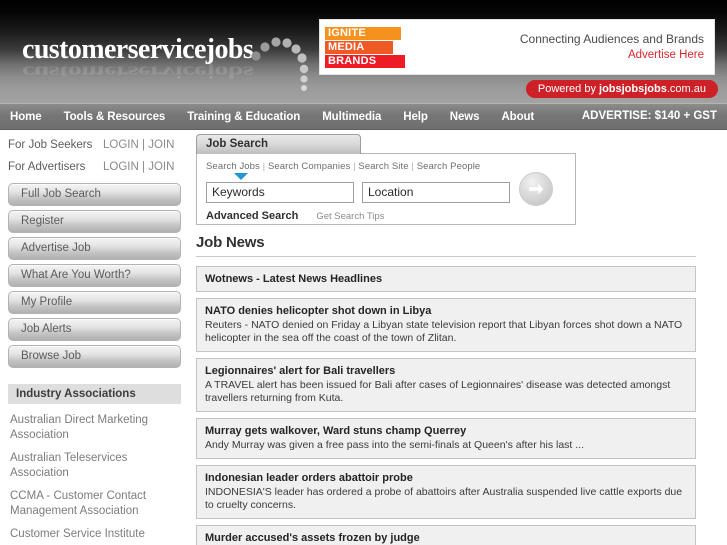 This screenshot has height=545, width=727. I want to click on powered-by-badge: Powered by jobsjobsjobs.com.au, so click(621, 89).